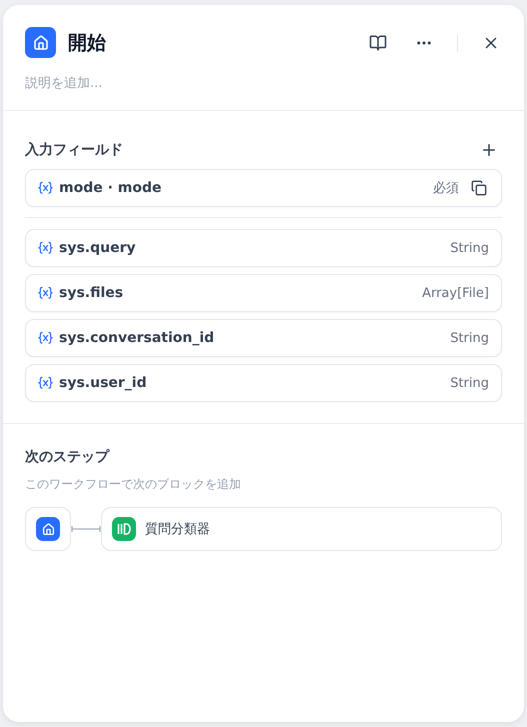 Image resolution: width=527 pixels, height=727 pixels. I want to click on variable-type: Array[File], so click(455, 293).